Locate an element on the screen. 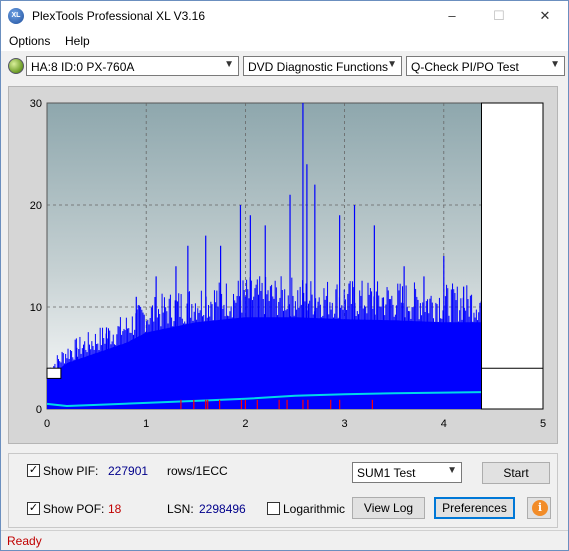 The width and height of the screenshot is (569, 551). y-tick-label: 30 is located at coordinates (36, 104).